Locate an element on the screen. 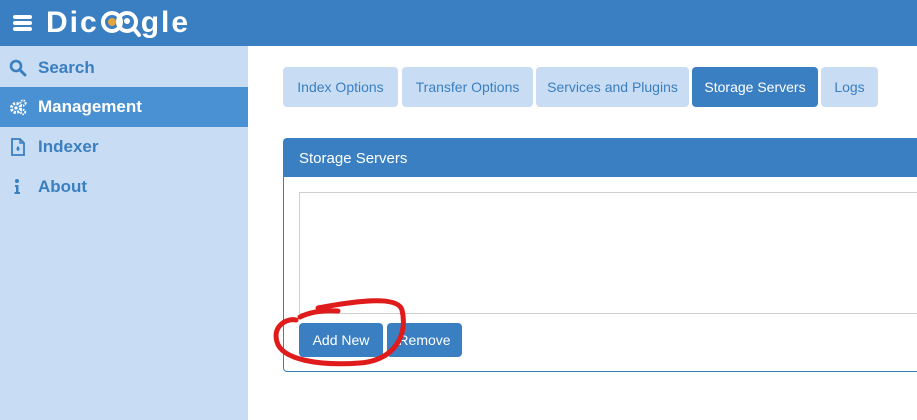 This screenshot has height=420, width=917. logo-magnifier-icon is located at coordinates (120, 23).